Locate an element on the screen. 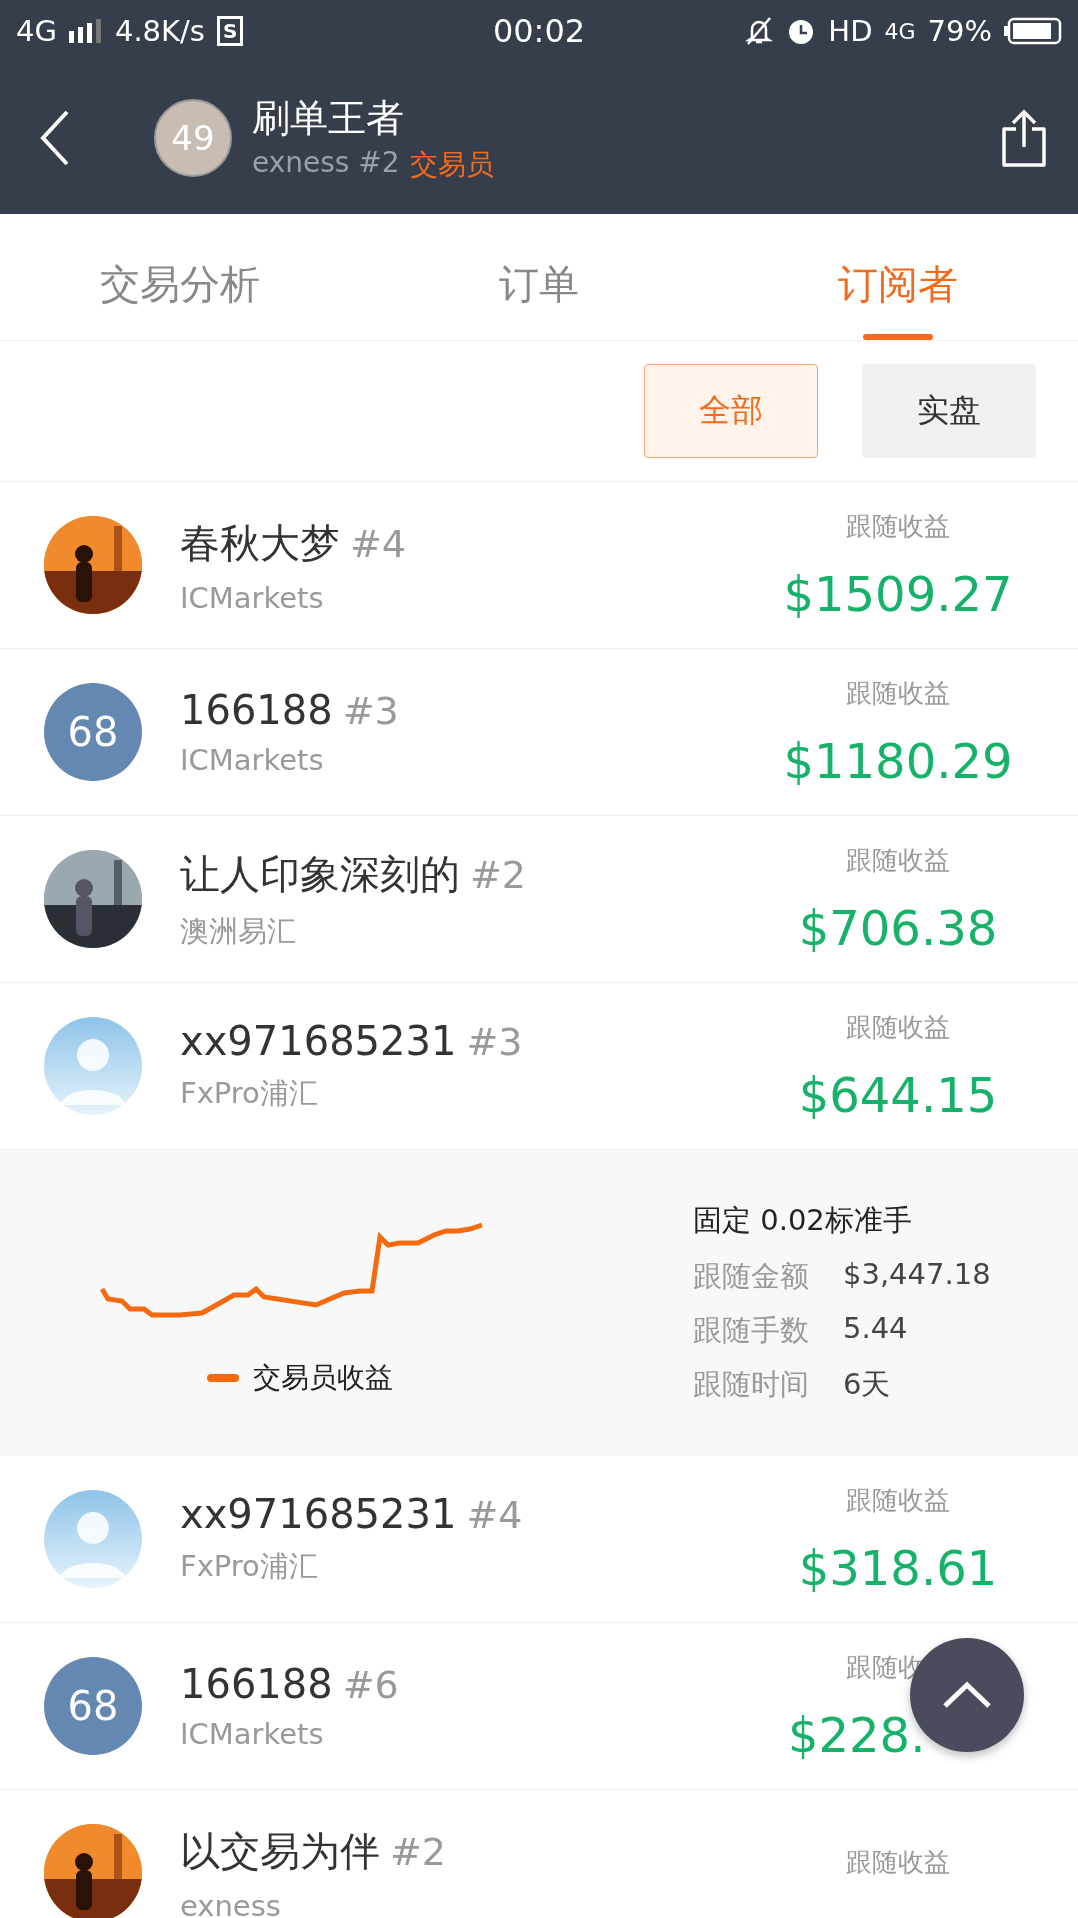 The width and height of the screenshot is (1078, 1918). stat-value: $3,447.18 is located at coordinates (917, 1275).